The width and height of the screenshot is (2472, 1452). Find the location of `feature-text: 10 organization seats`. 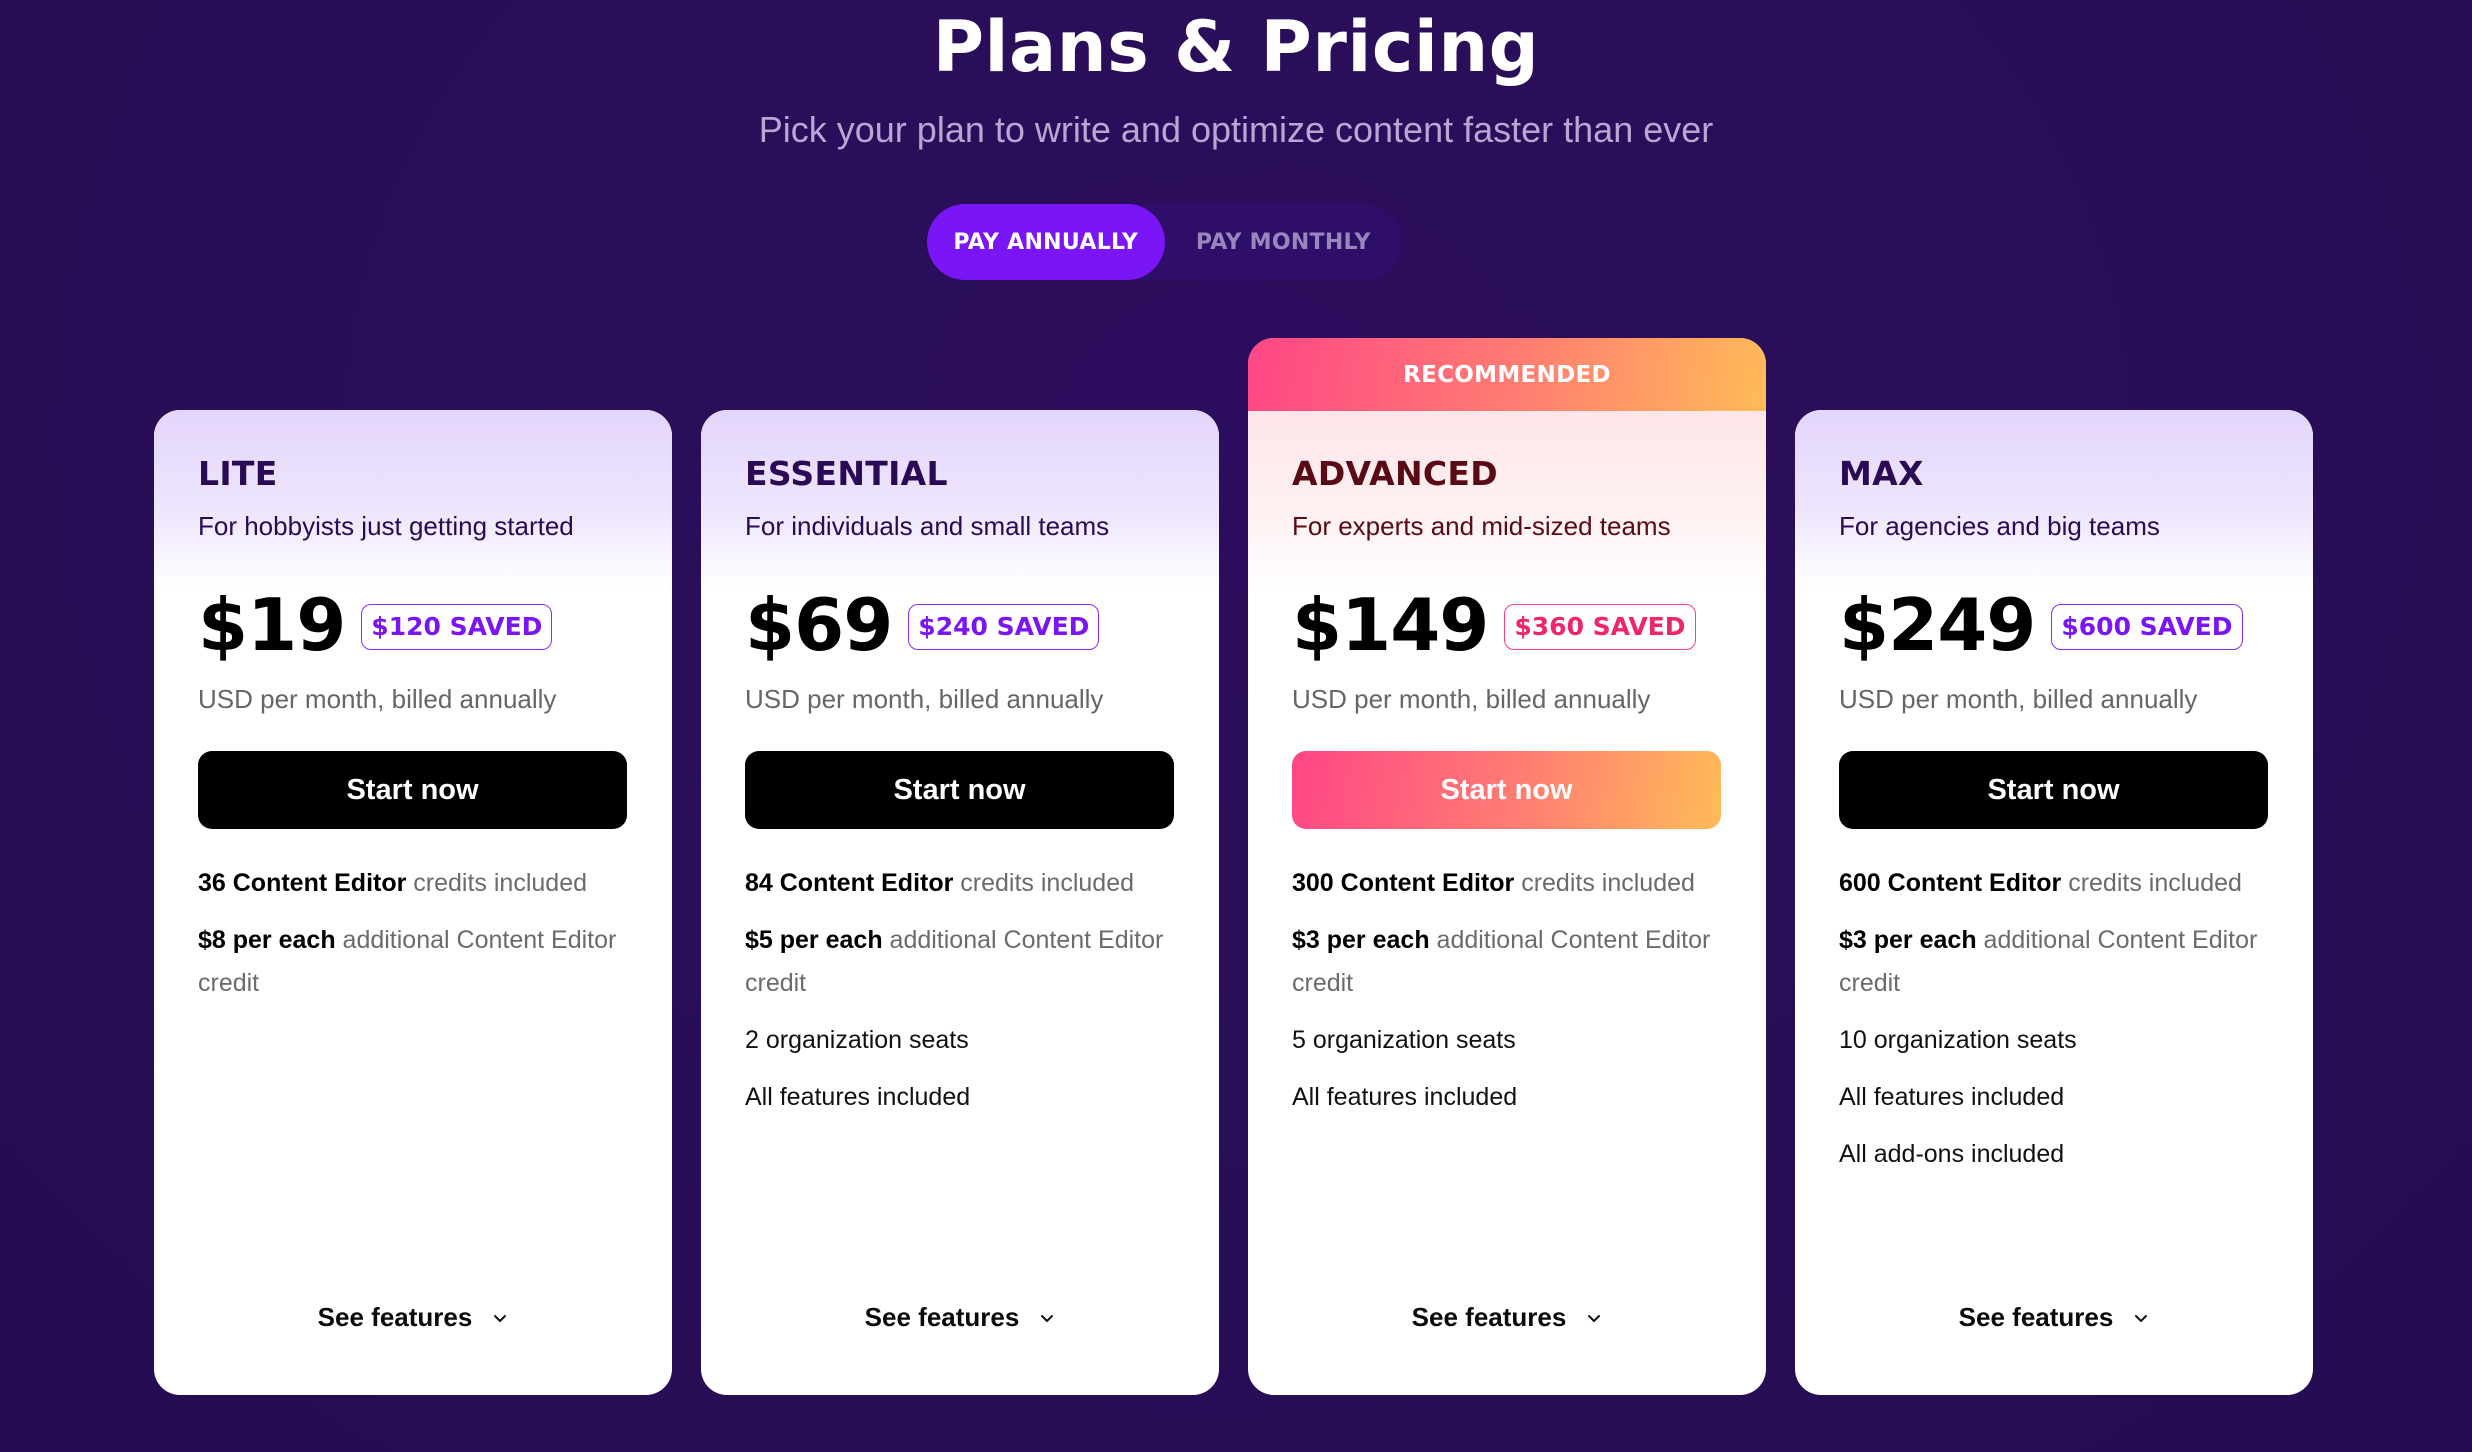

feature-text: 10 organization seats is located at coordinates (1958, 1040).